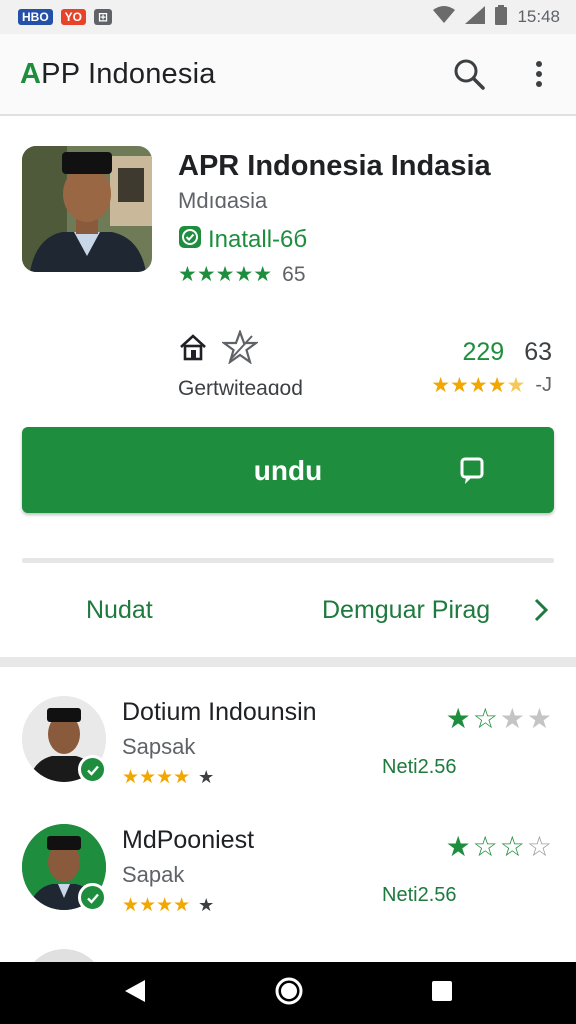  What do you see at coordinates (73, 17) in the screenshot?
I see `notification-badge-yo: YO` at bounding box center [73, 17].